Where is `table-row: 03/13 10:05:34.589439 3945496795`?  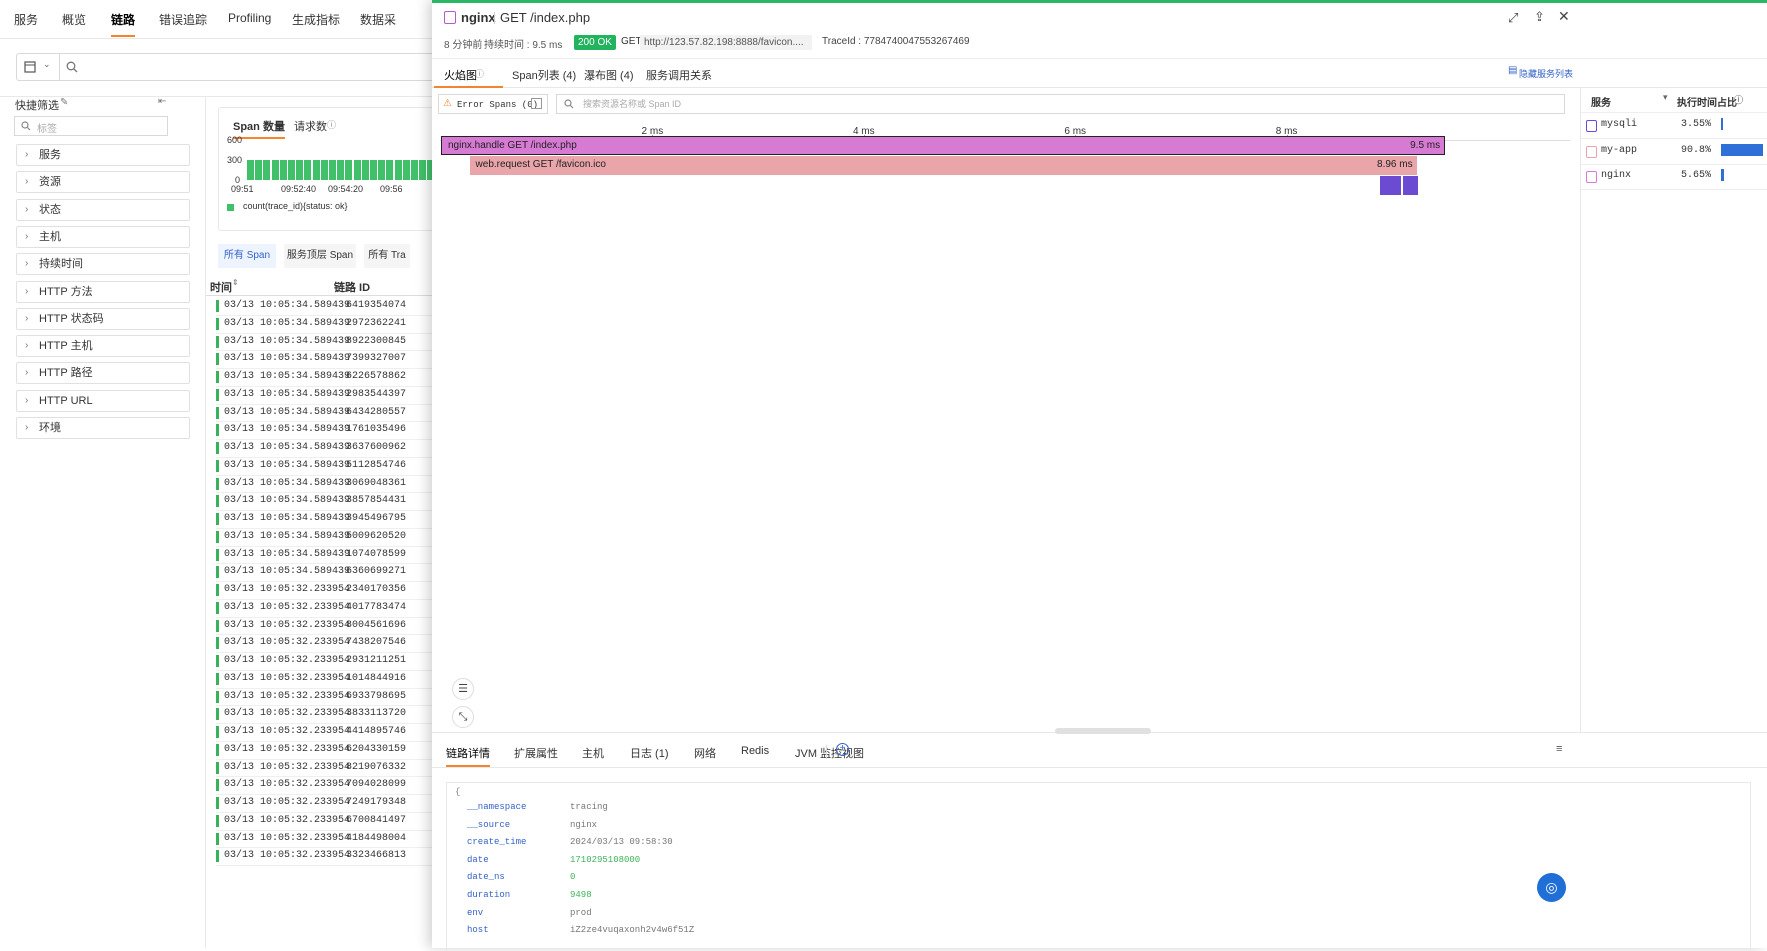 table-row: 03/13 10:05:34.589439 3945496795 is located at coordinates (324, 519).